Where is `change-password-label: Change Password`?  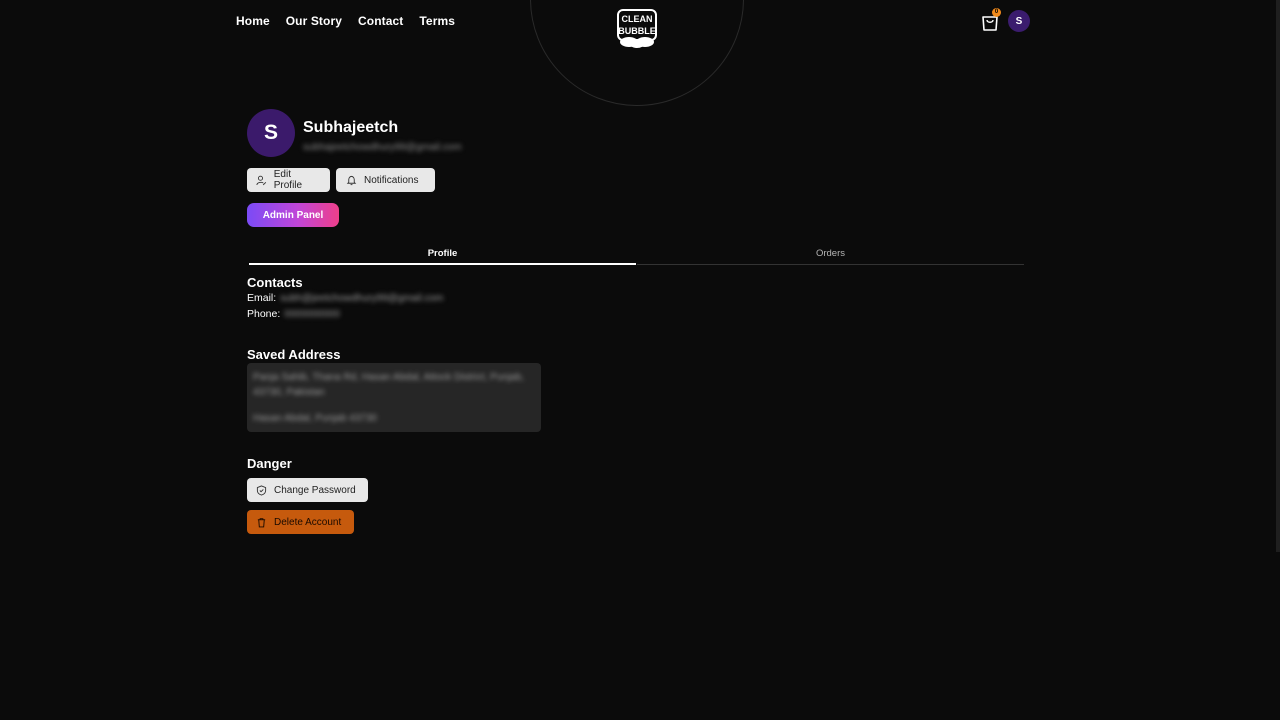 change-password-label: Change Password is located at coordinates (315, 490).